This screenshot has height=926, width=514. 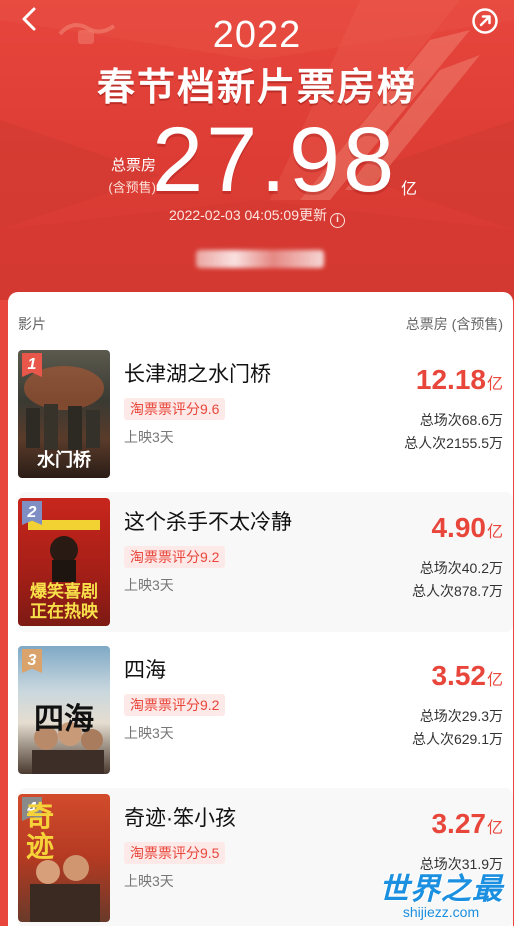 I want to click on poster-title: 奇迹, so click(x=39, y=831).